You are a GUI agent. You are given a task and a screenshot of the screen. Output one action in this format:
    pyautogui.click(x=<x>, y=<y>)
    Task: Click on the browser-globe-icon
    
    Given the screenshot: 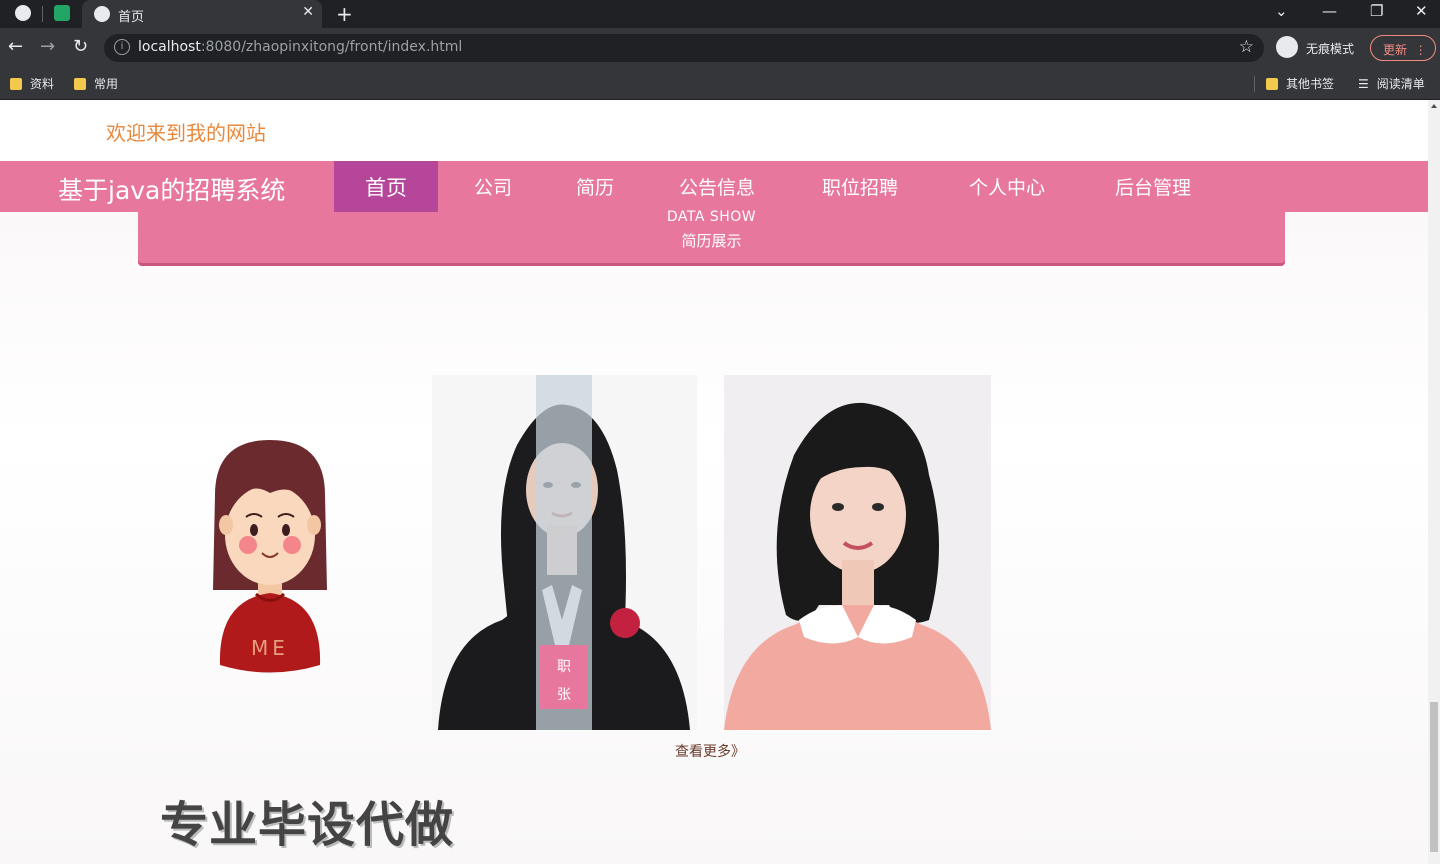 What is the action you would take?
    pyautogui.click(x=23, y=13)
    